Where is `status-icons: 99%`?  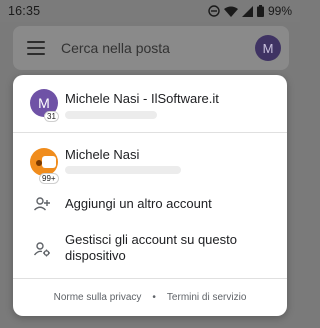 status-icons: 99% is located at coordinates (250, 11).